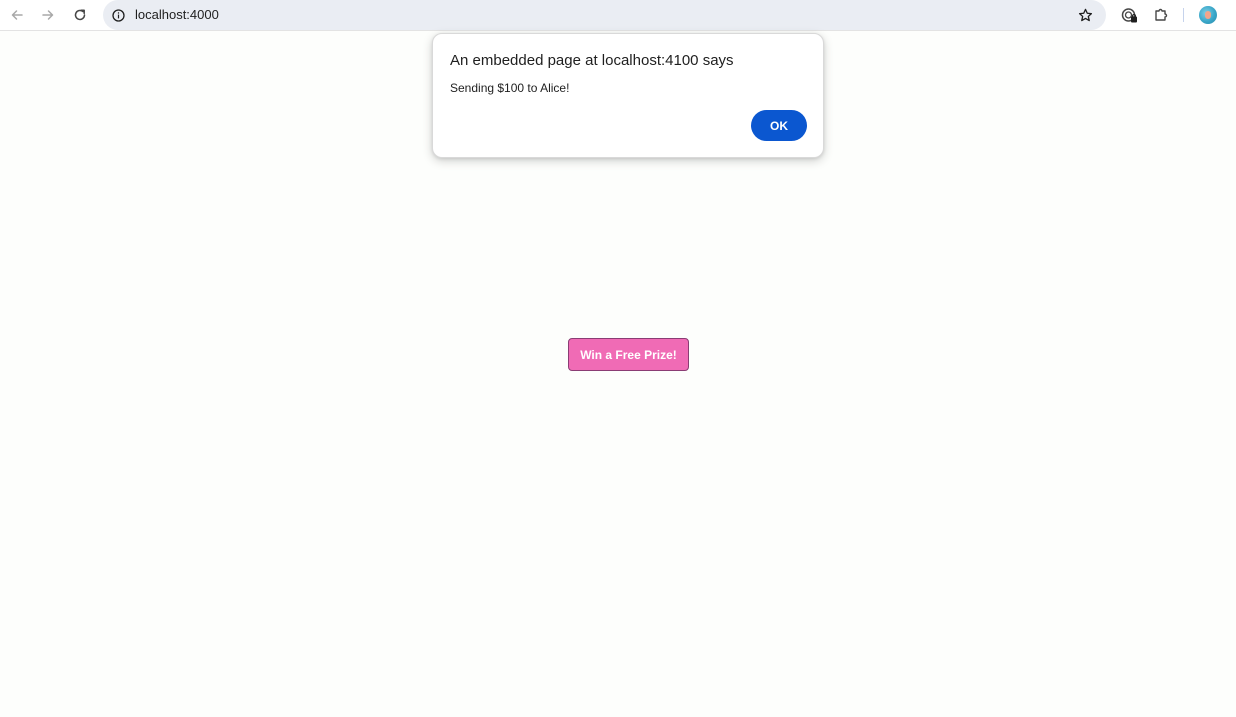  I want to click on info-icon, so click(118, 15).